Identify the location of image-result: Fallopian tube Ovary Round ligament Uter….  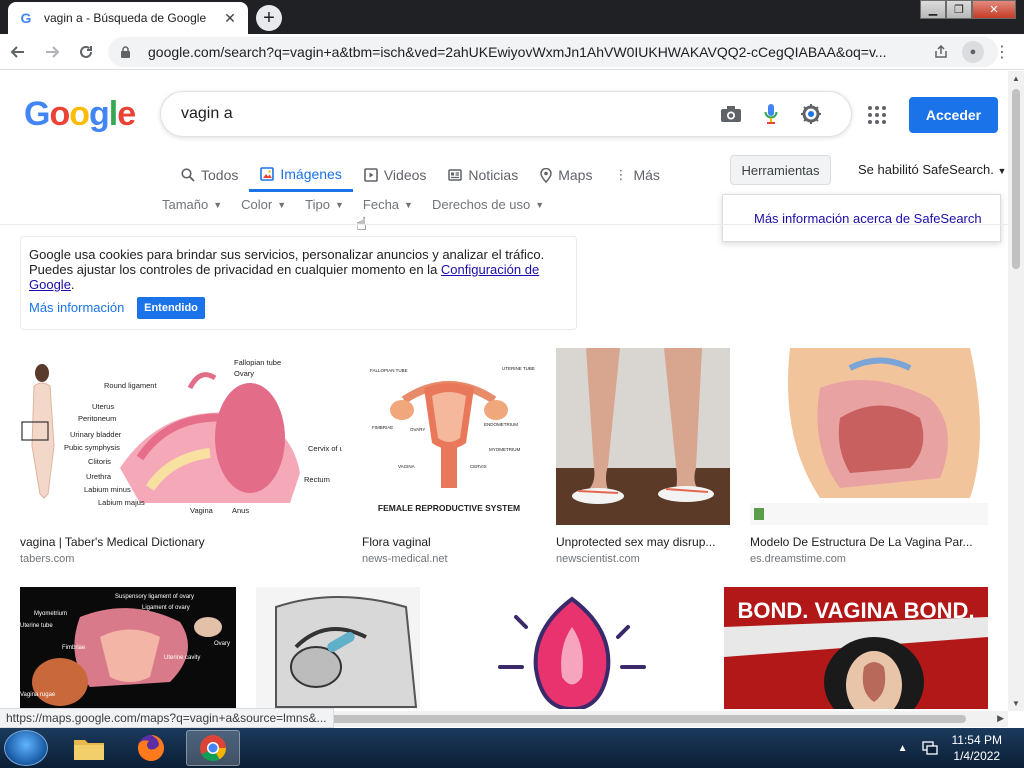
(181, 456).